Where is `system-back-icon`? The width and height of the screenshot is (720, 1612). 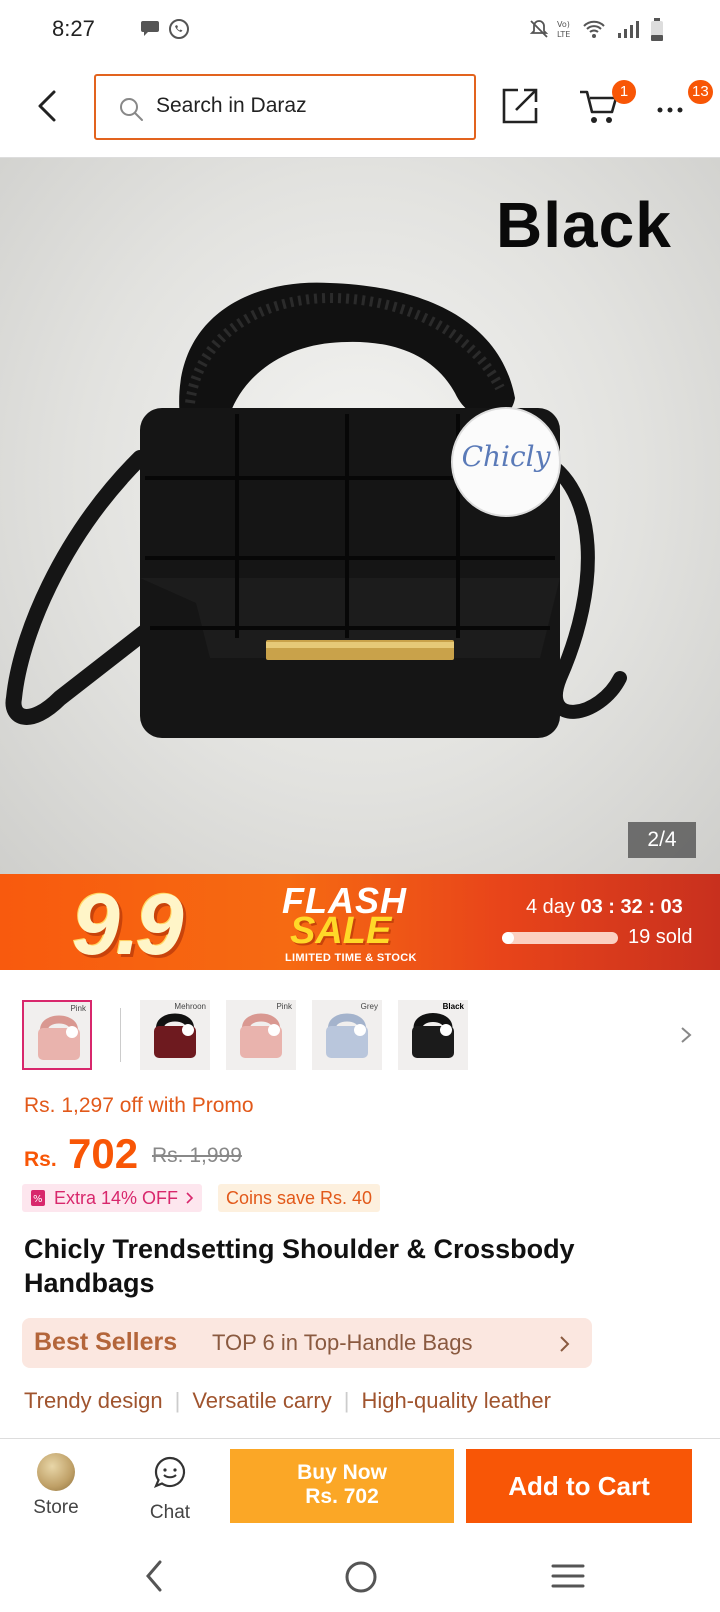
system-back-icon is located at coordinates (155, 1576).